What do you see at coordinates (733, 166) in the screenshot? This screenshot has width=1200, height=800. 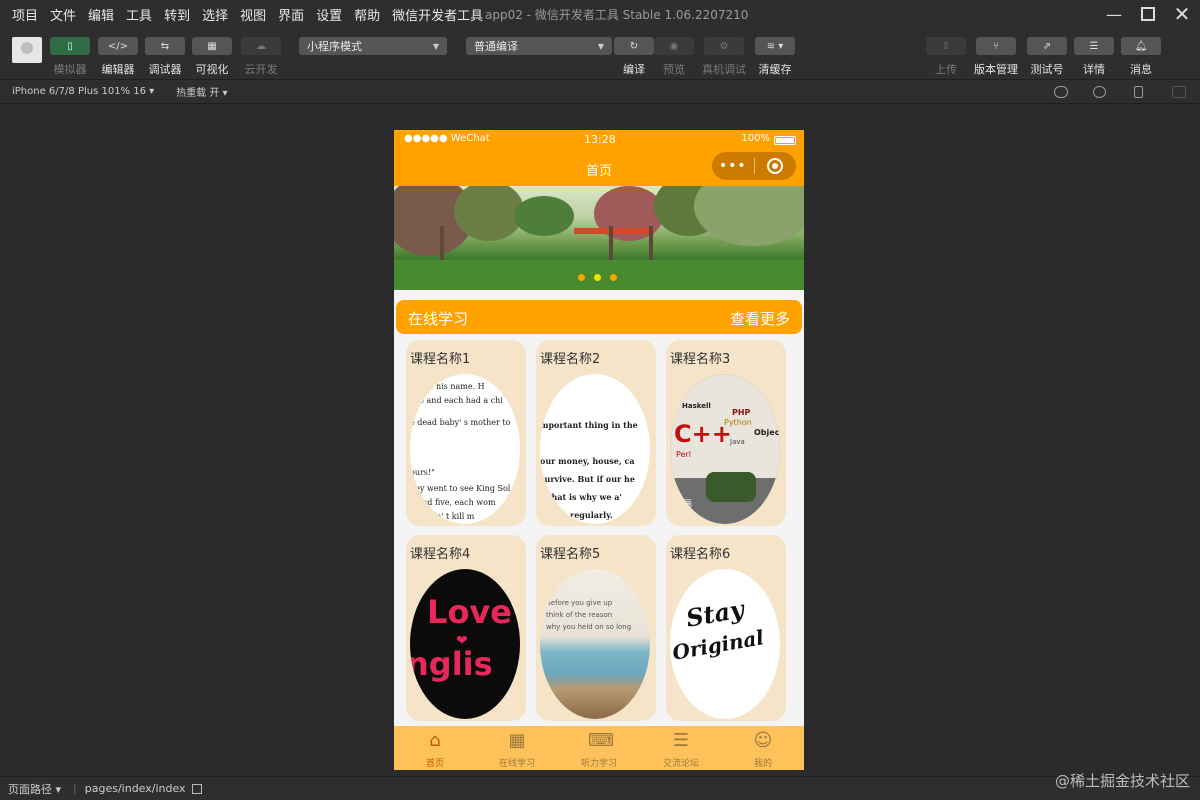 I see `more-icon: •••` at bounding box center [733, 166].